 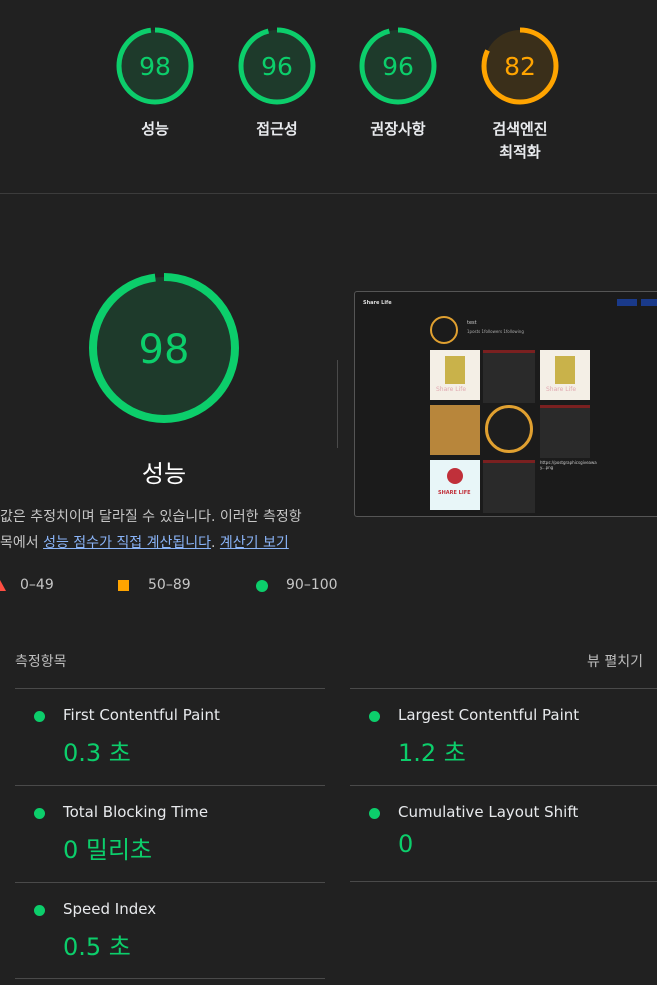 What do you see at coordinates (455, 430) in the screenshot?
I see `screenshot-post-image` at bounding box center [455, 430].